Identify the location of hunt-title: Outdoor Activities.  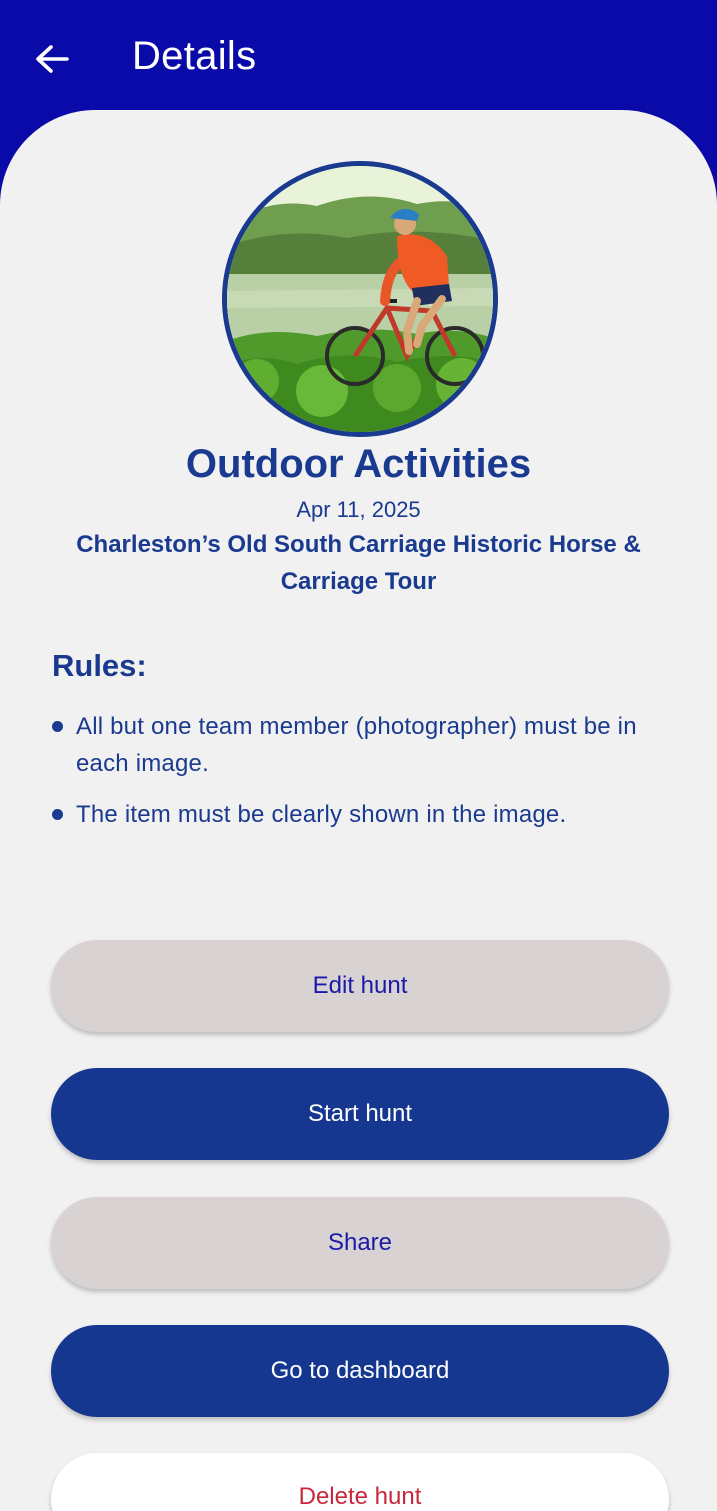
(358, 464).